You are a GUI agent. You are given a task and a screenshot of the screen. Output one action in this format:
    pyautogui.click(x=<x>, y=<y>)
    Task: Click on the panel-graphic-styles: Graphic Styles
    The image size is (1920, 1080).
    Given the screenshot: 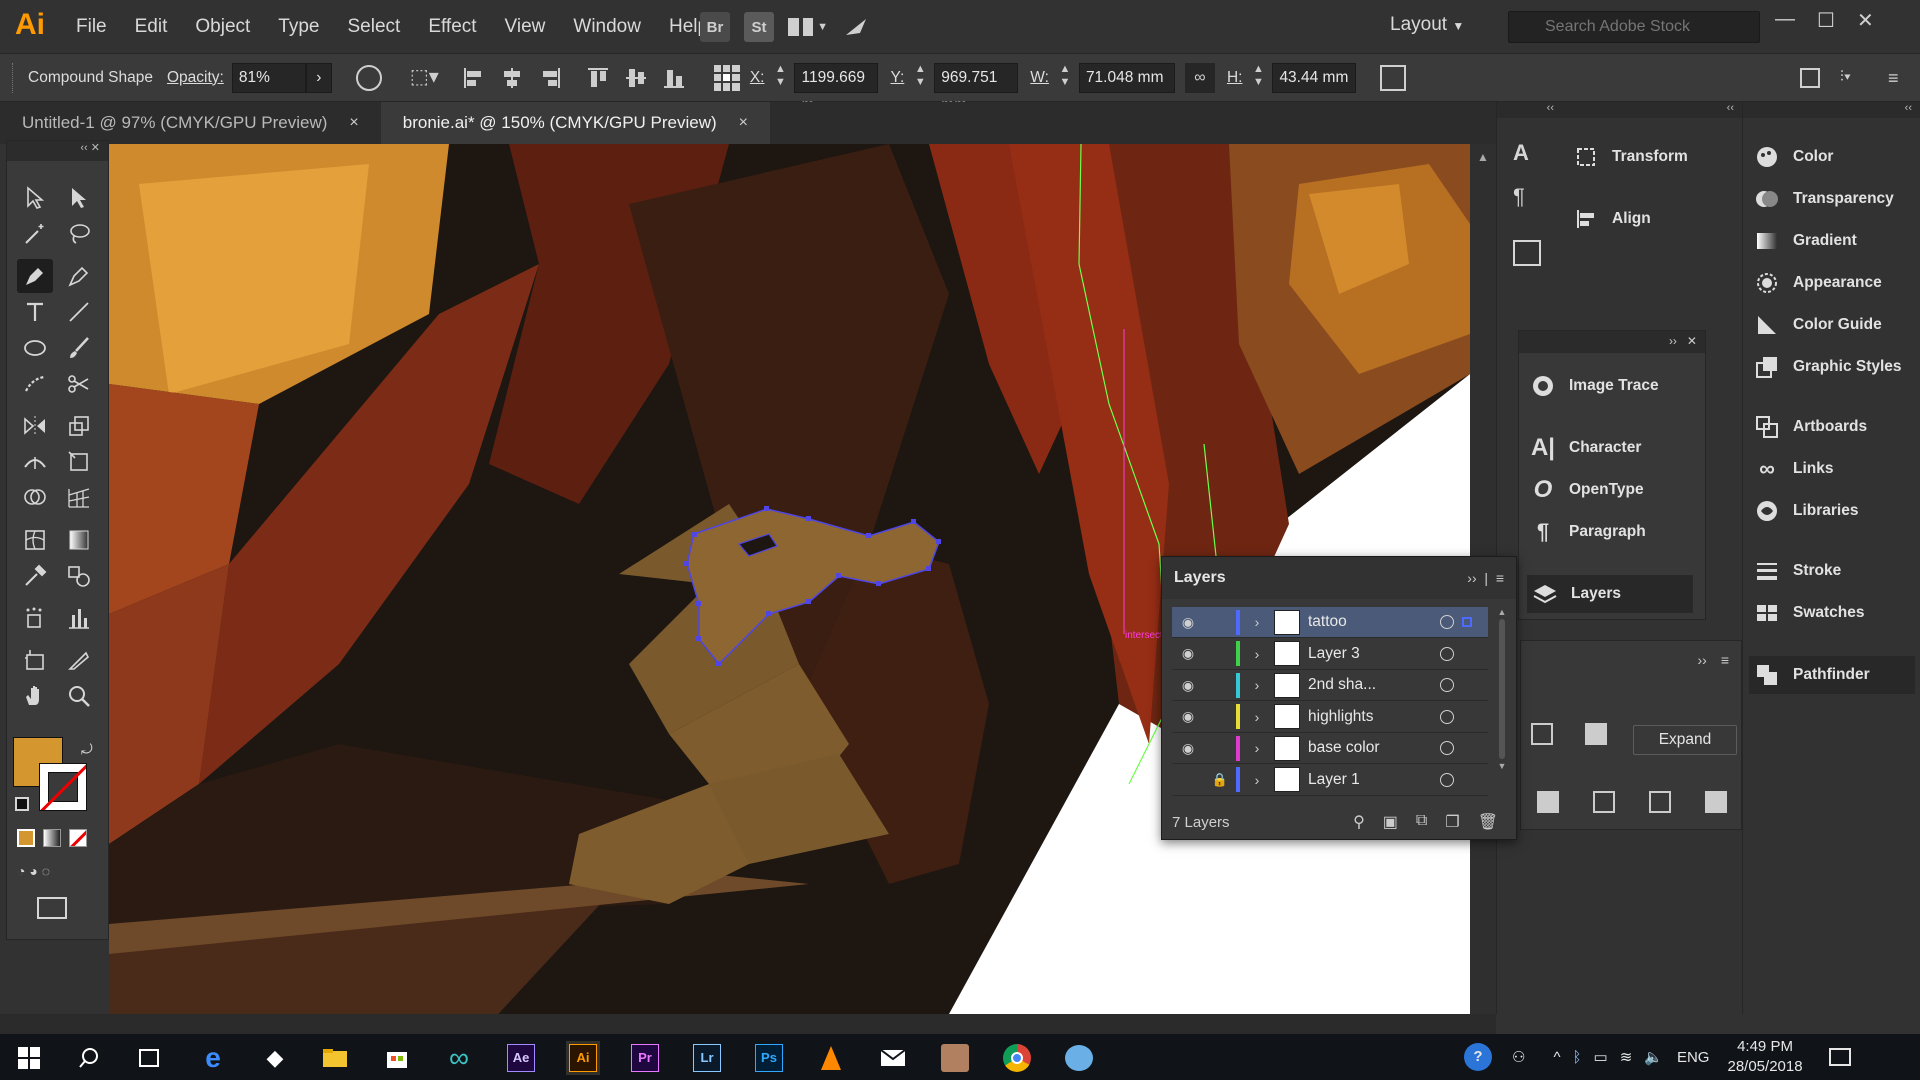 What is the action you would take?
    pyautogui.click(x=1827, y=367)
    